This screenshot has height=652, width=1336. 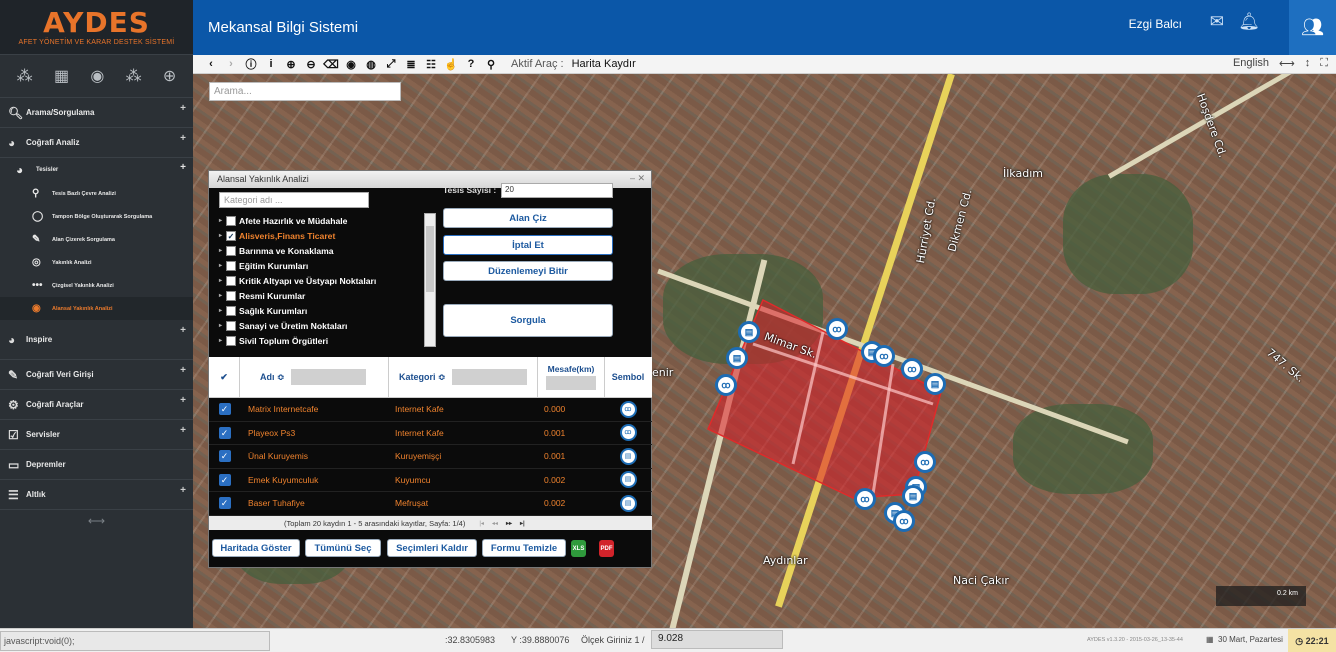 I want to click on bell-icon: 🔔︎, so click(x=1249, y=22).